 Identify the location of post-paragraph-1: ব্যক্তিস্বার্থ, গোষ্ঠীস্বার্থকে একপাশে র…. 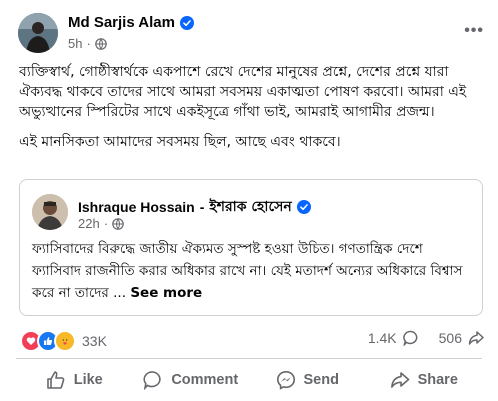
(243, 92).